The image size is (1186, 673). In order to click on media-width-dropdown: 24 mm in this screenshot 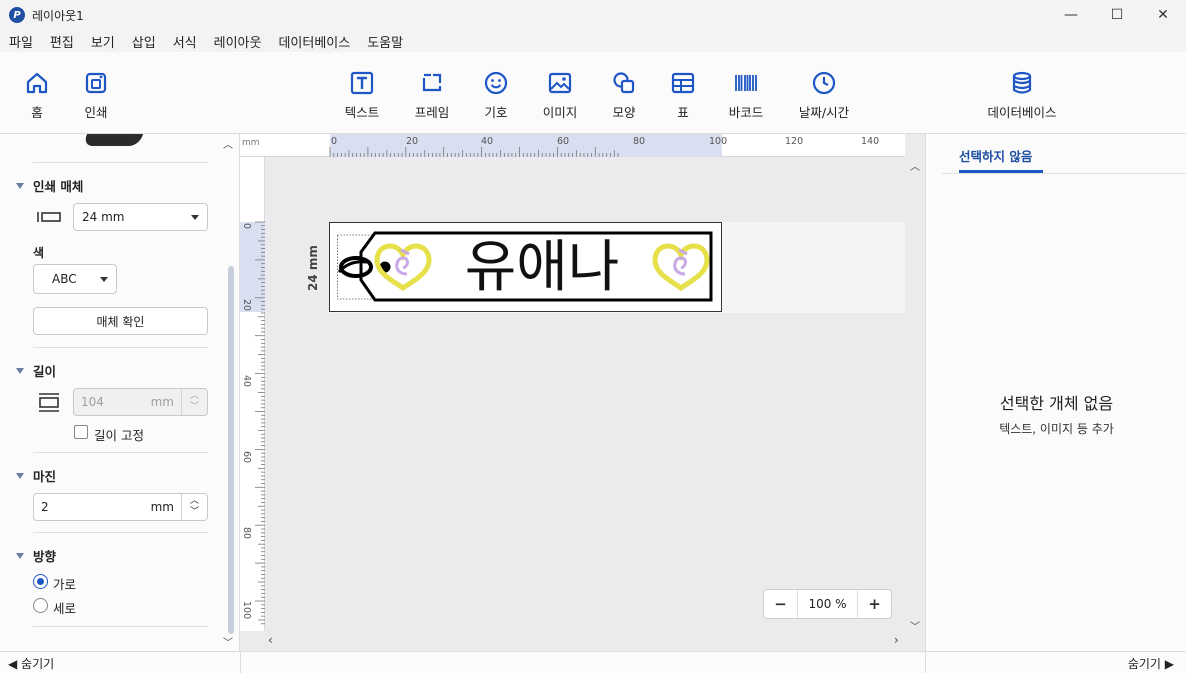, I will do `click(140, 217)`.